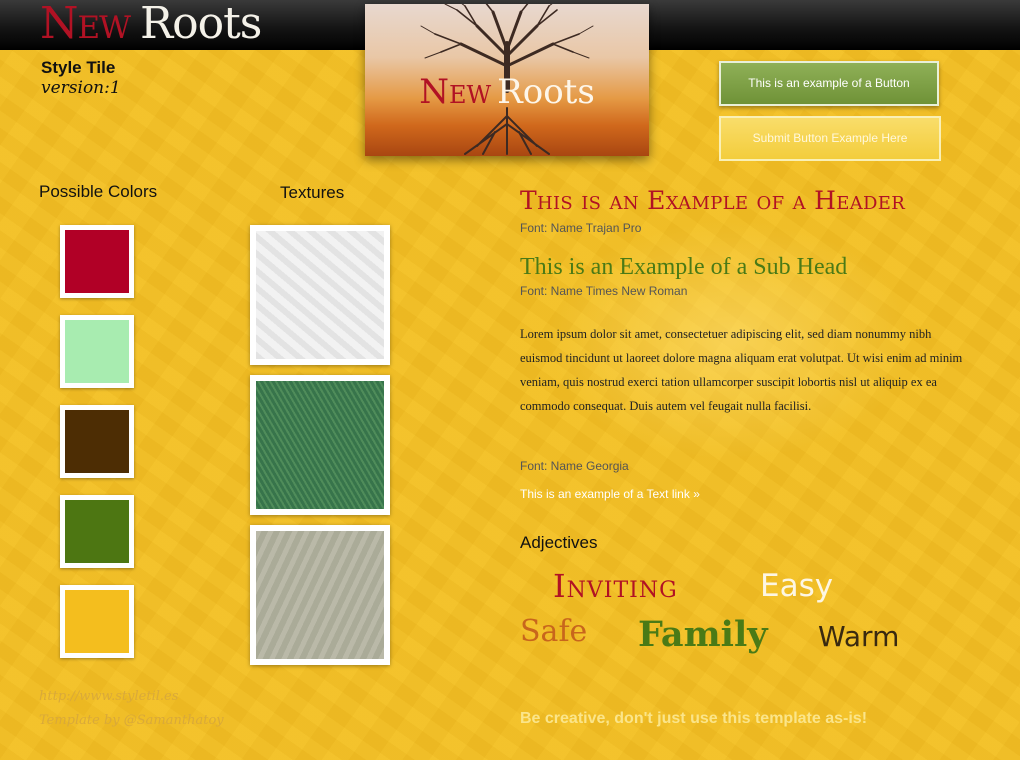  I want to click on template-credit: Template by @Samanthatoy, so click(131, 720).